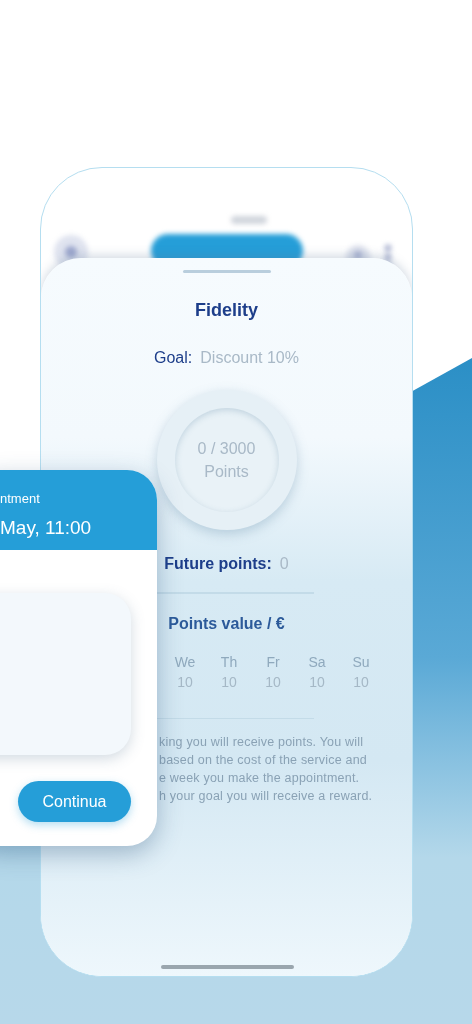 This screenshot has width=472, height=1024. Describe the element at coordinates (226, 448) in the screenshot. I see `points-count: 0 / 3000` at that location.